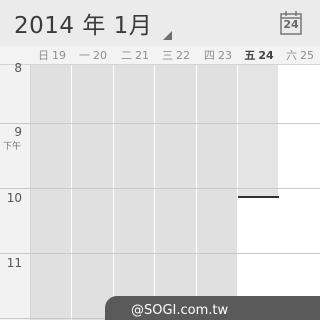 The height and width of the screenshot is (320, 320). I want to click on day-header-sun: 日 19, so click(52, 56).